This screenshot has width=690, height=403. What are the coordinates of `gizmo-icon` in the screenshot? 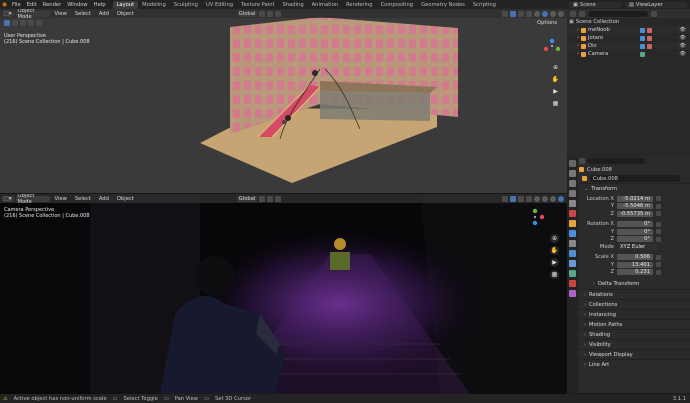 It's located at (513, 13).